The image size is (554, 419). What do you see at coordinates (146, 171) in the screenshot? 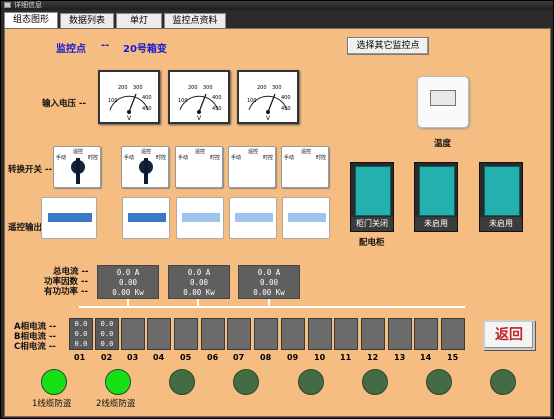
I see `switch-handle-icon` at bounding box center [146, 171].